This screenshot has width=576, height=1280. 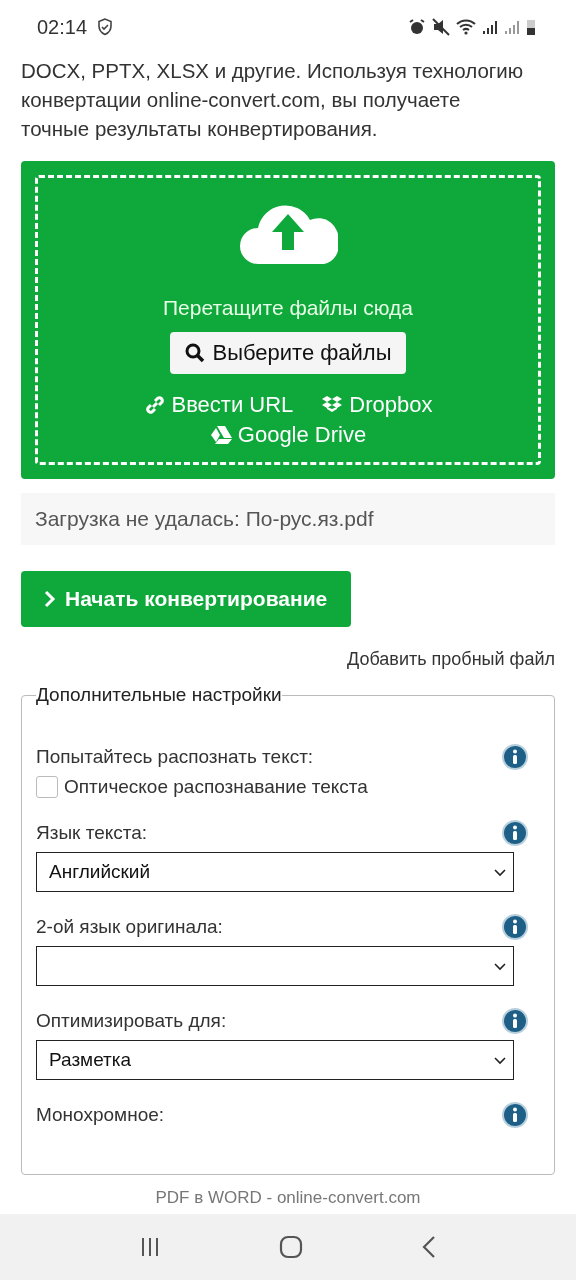 I want to click on setting-label: Монохромное:, so click(x=100, y=1115).